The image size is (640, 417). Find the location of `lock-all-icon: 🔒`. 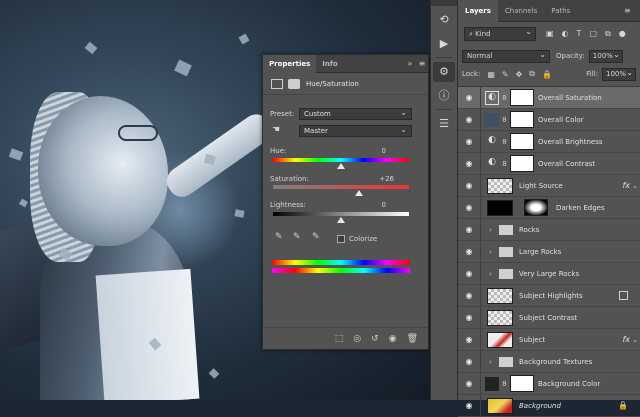

lock-all-icon: 🔒 is located at coordinates (547, 74).